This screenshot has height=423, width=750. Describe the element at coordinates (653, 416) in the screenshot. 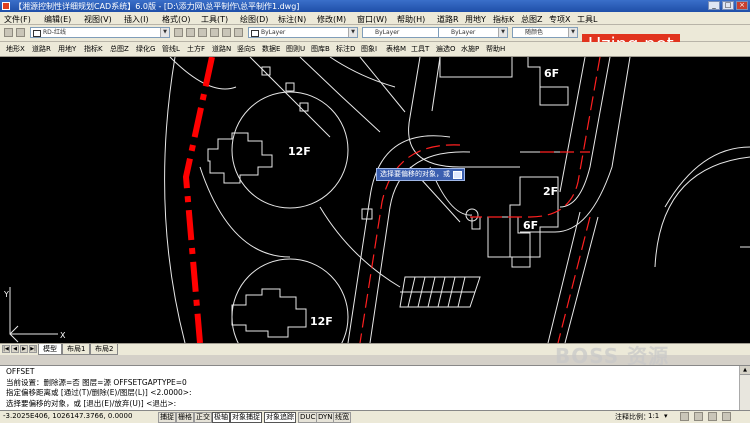

I see `annotation-scale-value: 1:1` at that location.